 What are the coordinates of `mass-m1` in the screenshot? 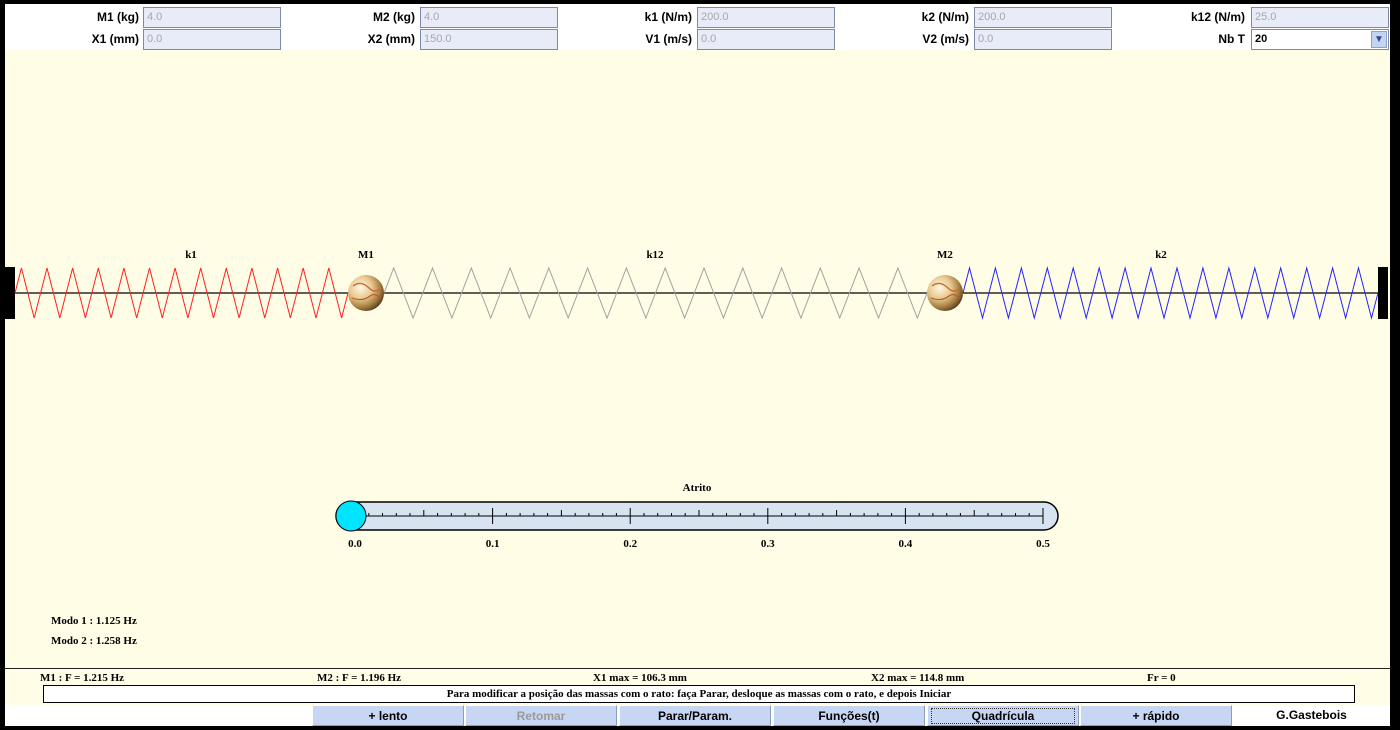 It's located at (366, 293).